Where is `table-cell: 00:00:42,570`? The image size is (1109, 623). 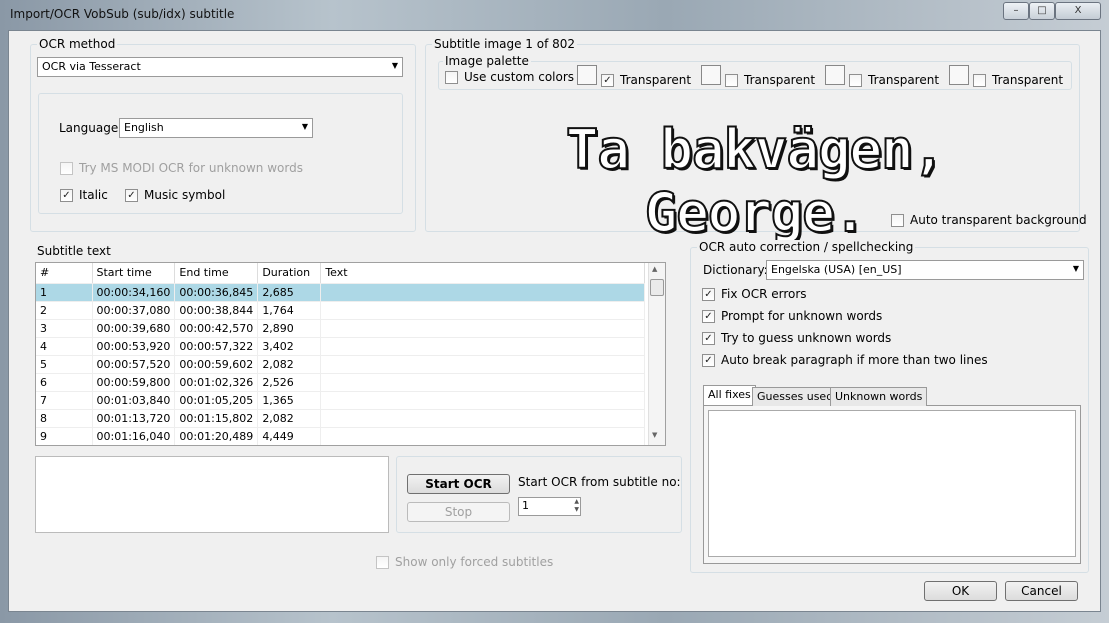
table-cell: 00:00:42,570 is located at coordinates (216, 328).